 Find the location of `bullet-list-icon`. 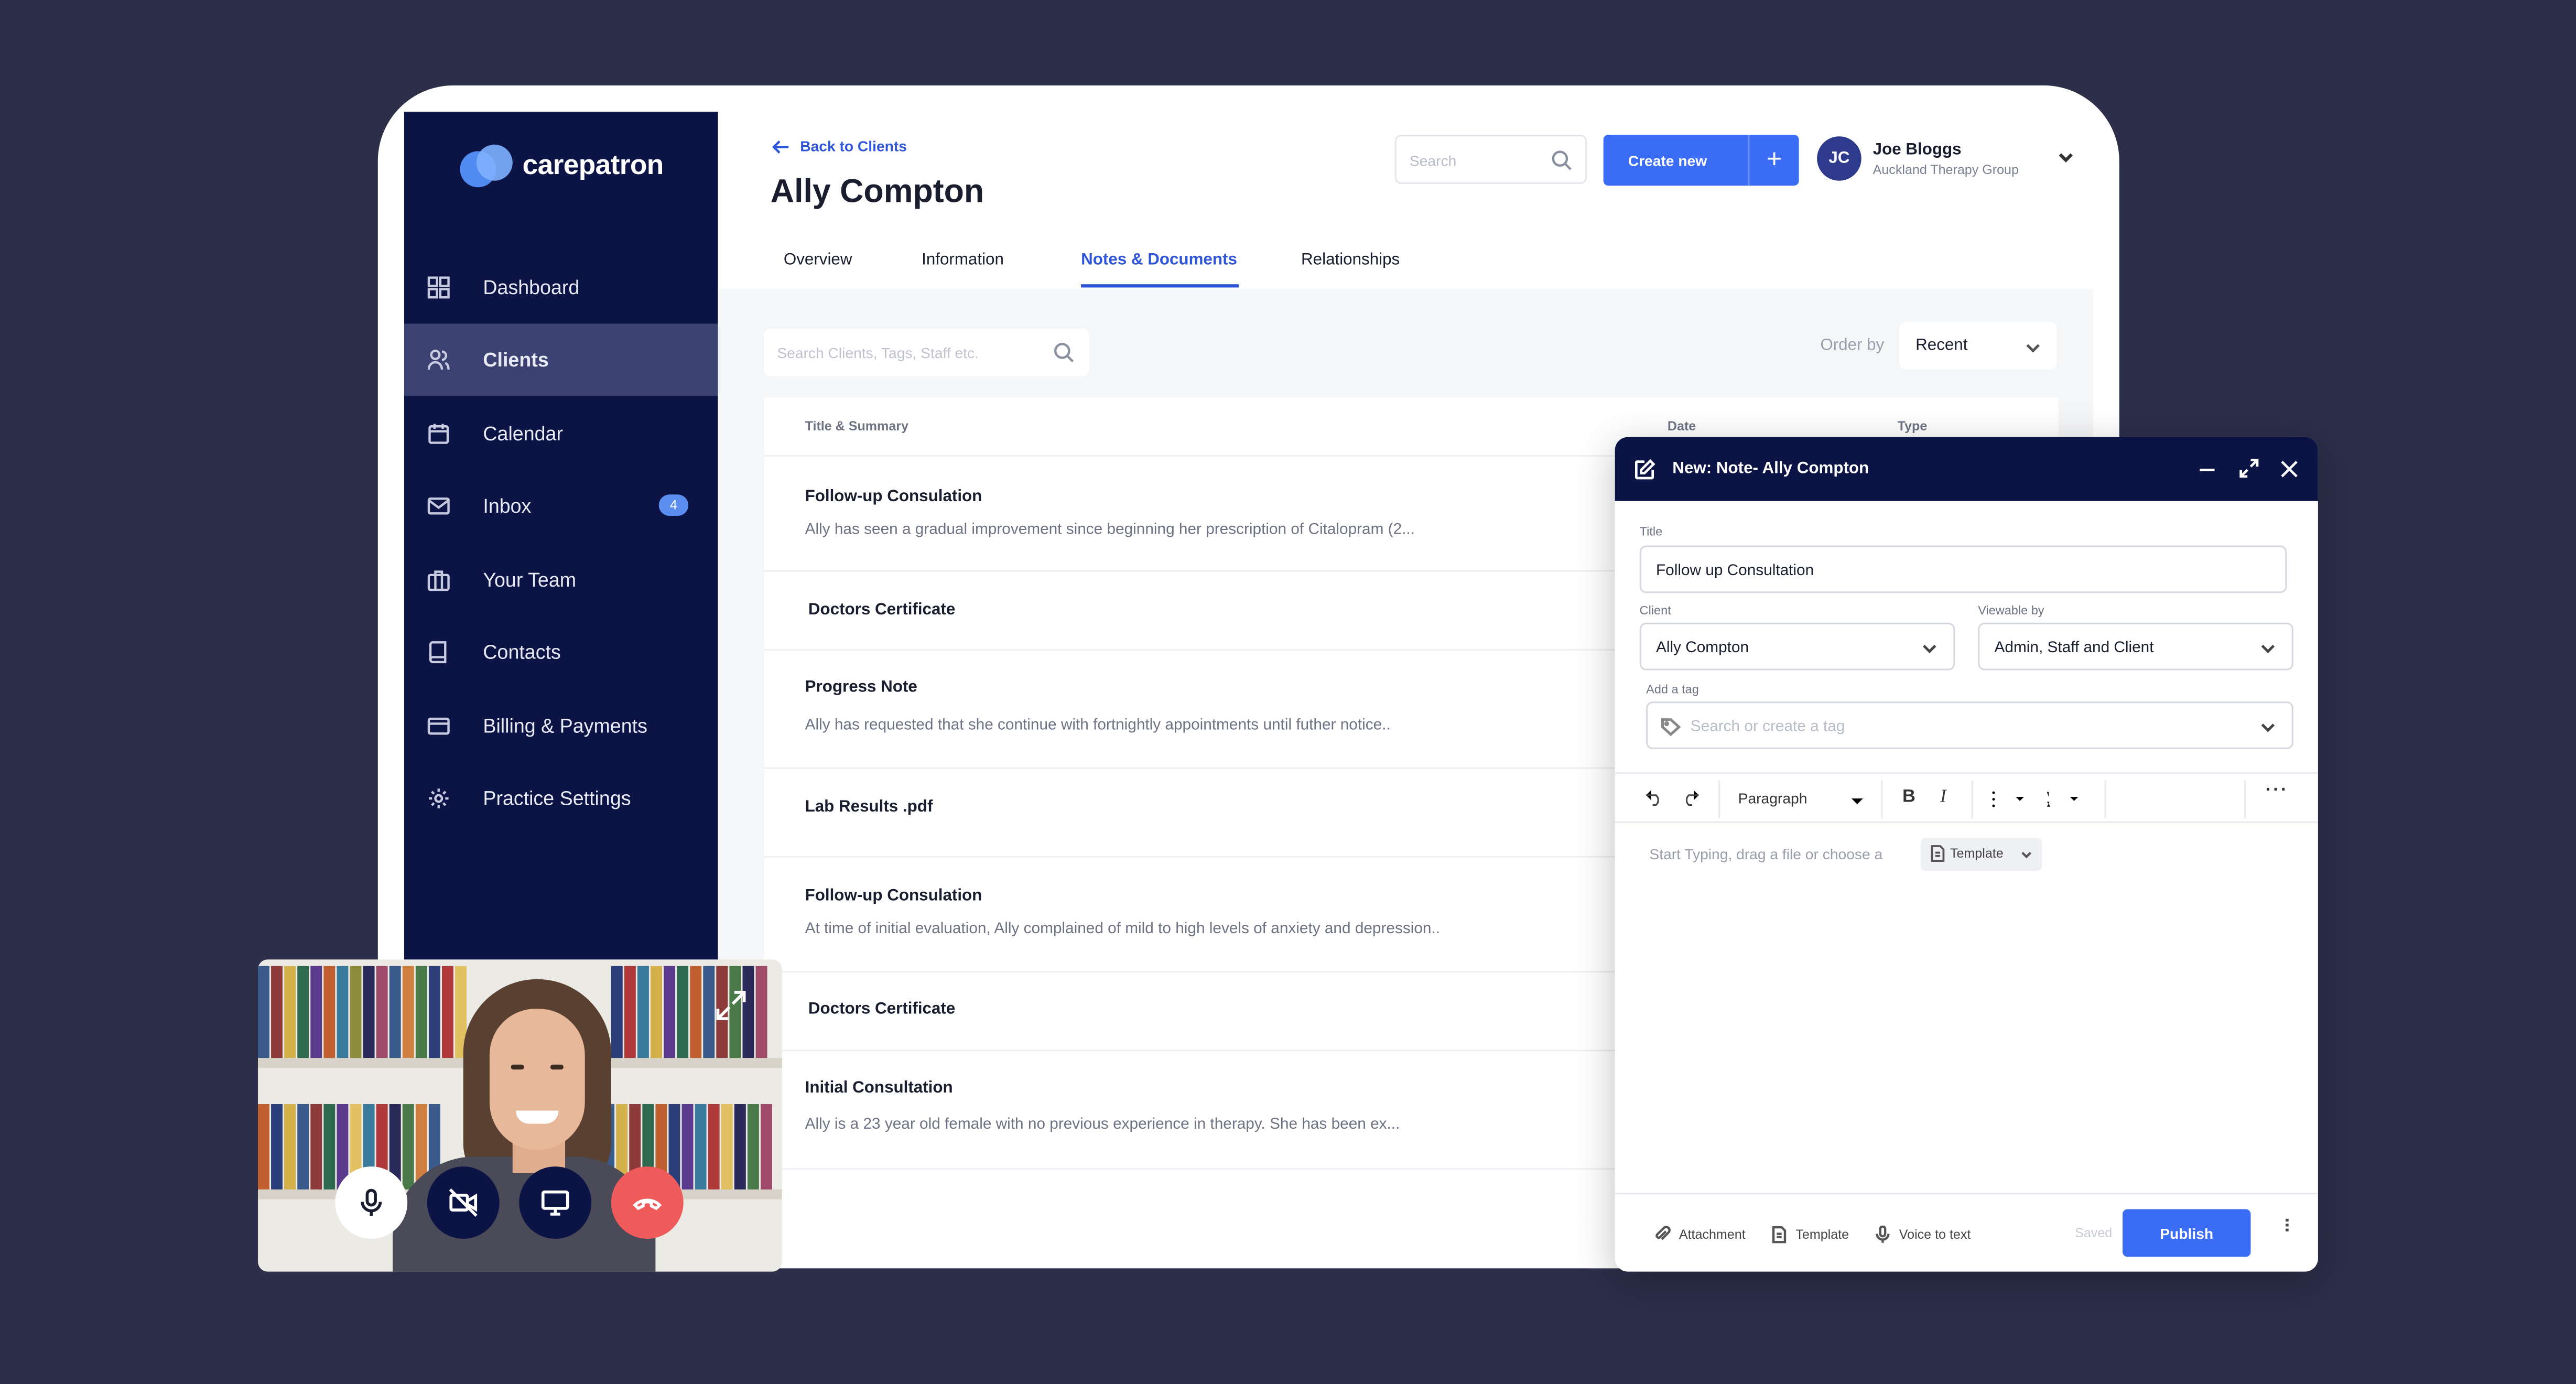

bullet-list-icon is located at coordinates (2009, 799).